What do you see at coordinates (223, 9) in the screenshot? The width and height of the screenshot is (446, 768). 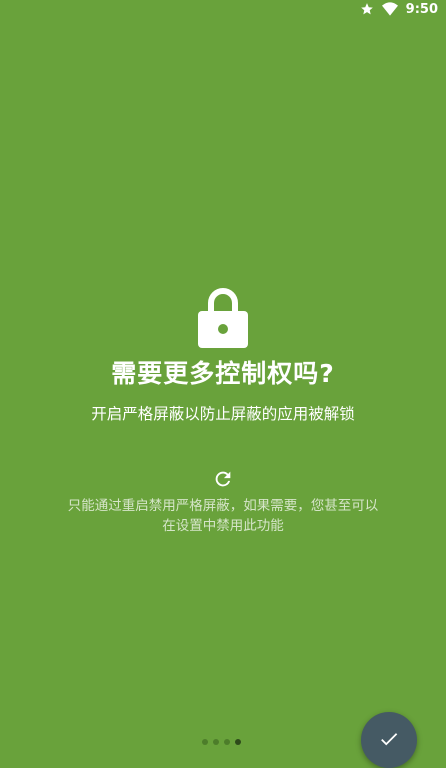 I see `status-bar: 9:50` at bounding box center [223, 9].